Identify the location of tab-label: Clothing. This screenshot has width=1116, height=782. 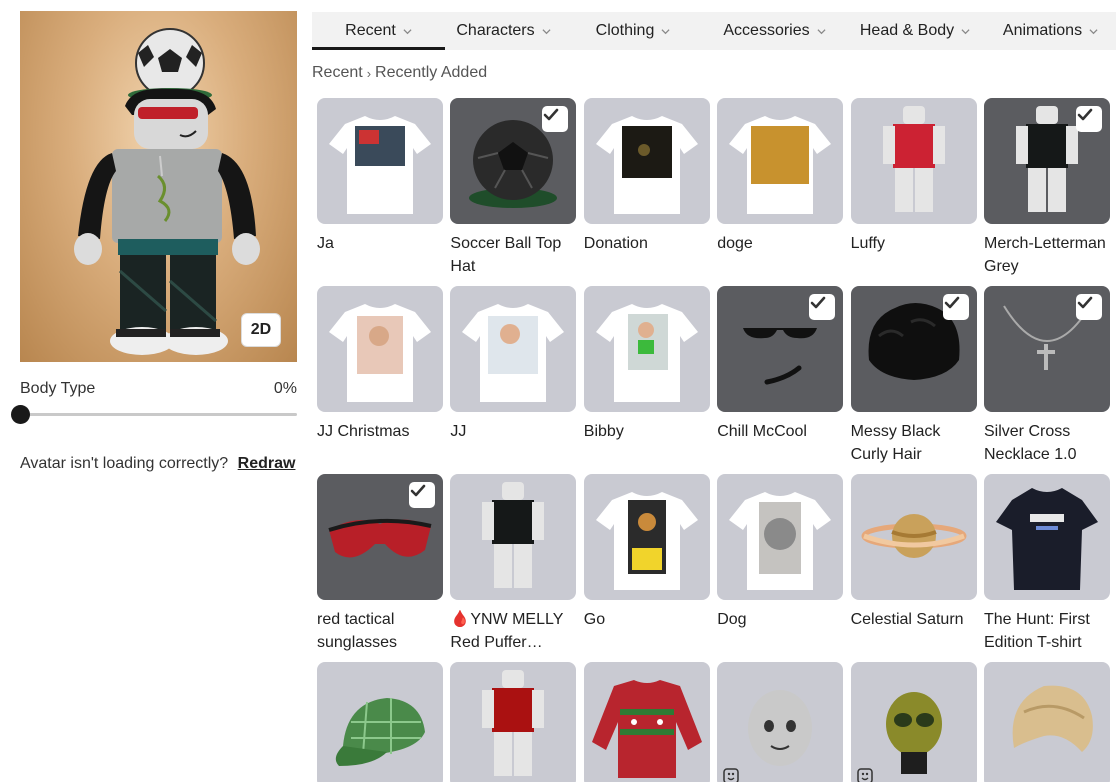
(625, 30).